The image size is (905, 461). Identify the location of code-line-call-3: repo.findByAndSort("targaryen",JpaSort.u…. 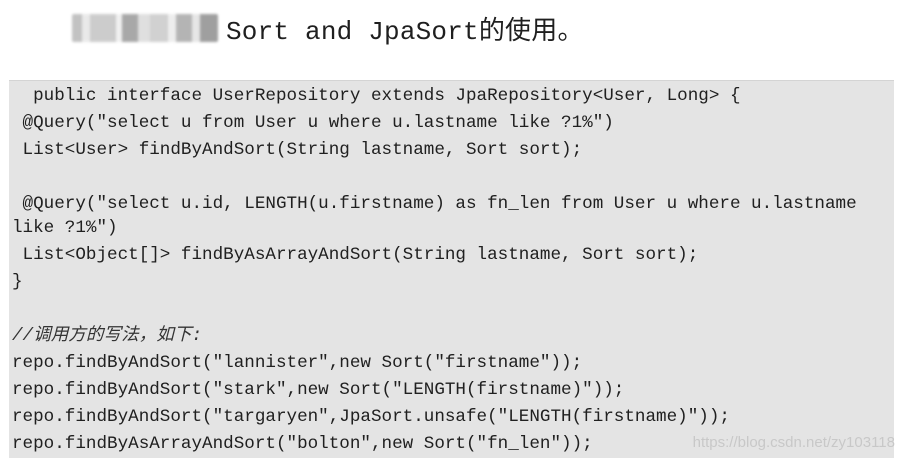
(371, 417).